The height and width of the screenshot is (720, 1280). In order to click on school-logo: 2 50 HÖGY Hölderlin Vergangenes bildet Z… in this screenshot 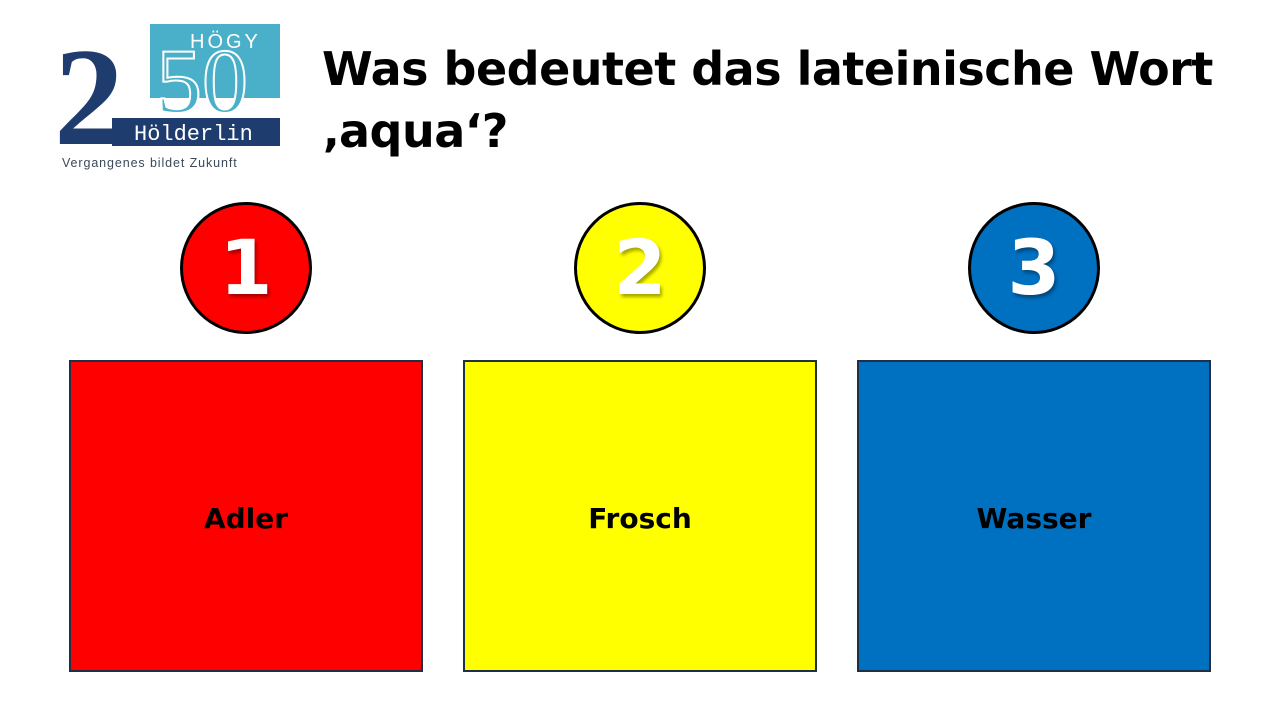, I will do `click(170, 100)`.